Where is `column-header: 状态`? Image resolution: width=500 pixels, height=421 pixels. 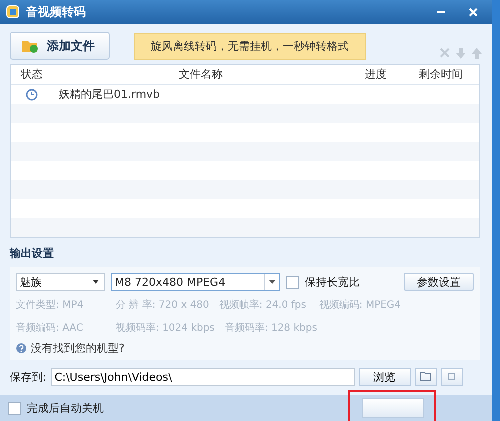
column-header: 状态 is located at coordinates (32, 74).